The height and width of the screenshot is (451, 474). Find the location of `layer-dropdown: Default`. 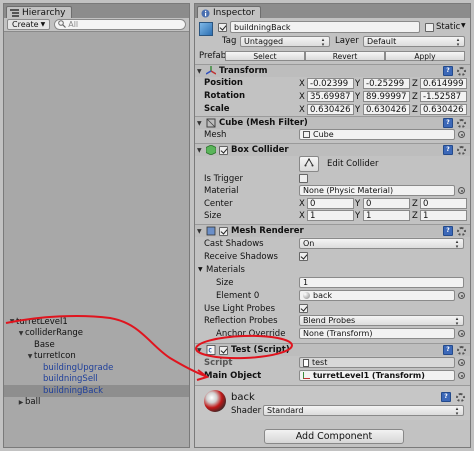

layer-dropdown: Default is located at coordinates (414, 41).